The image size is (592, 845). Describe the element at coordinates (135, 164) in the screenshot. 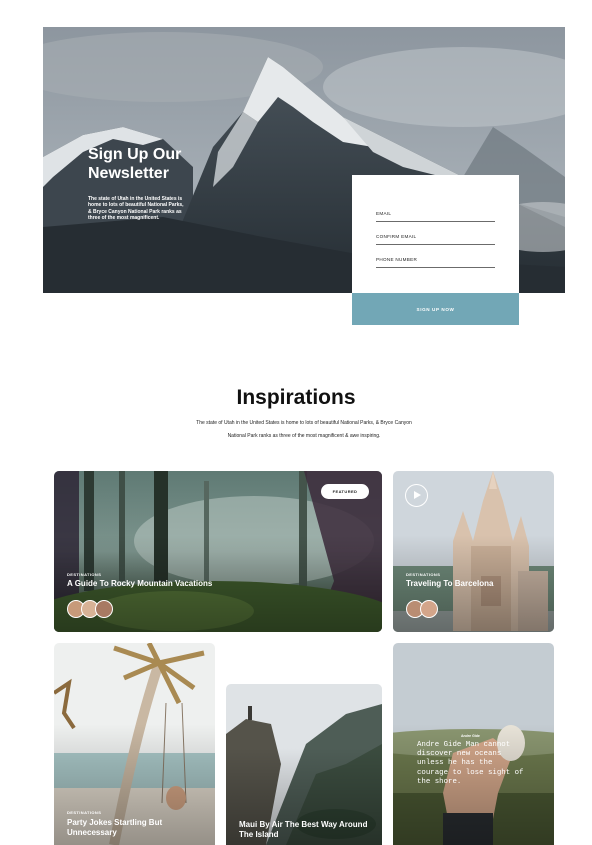

I see `newsletter-title: Sign Up Our Newsletter` at that location.